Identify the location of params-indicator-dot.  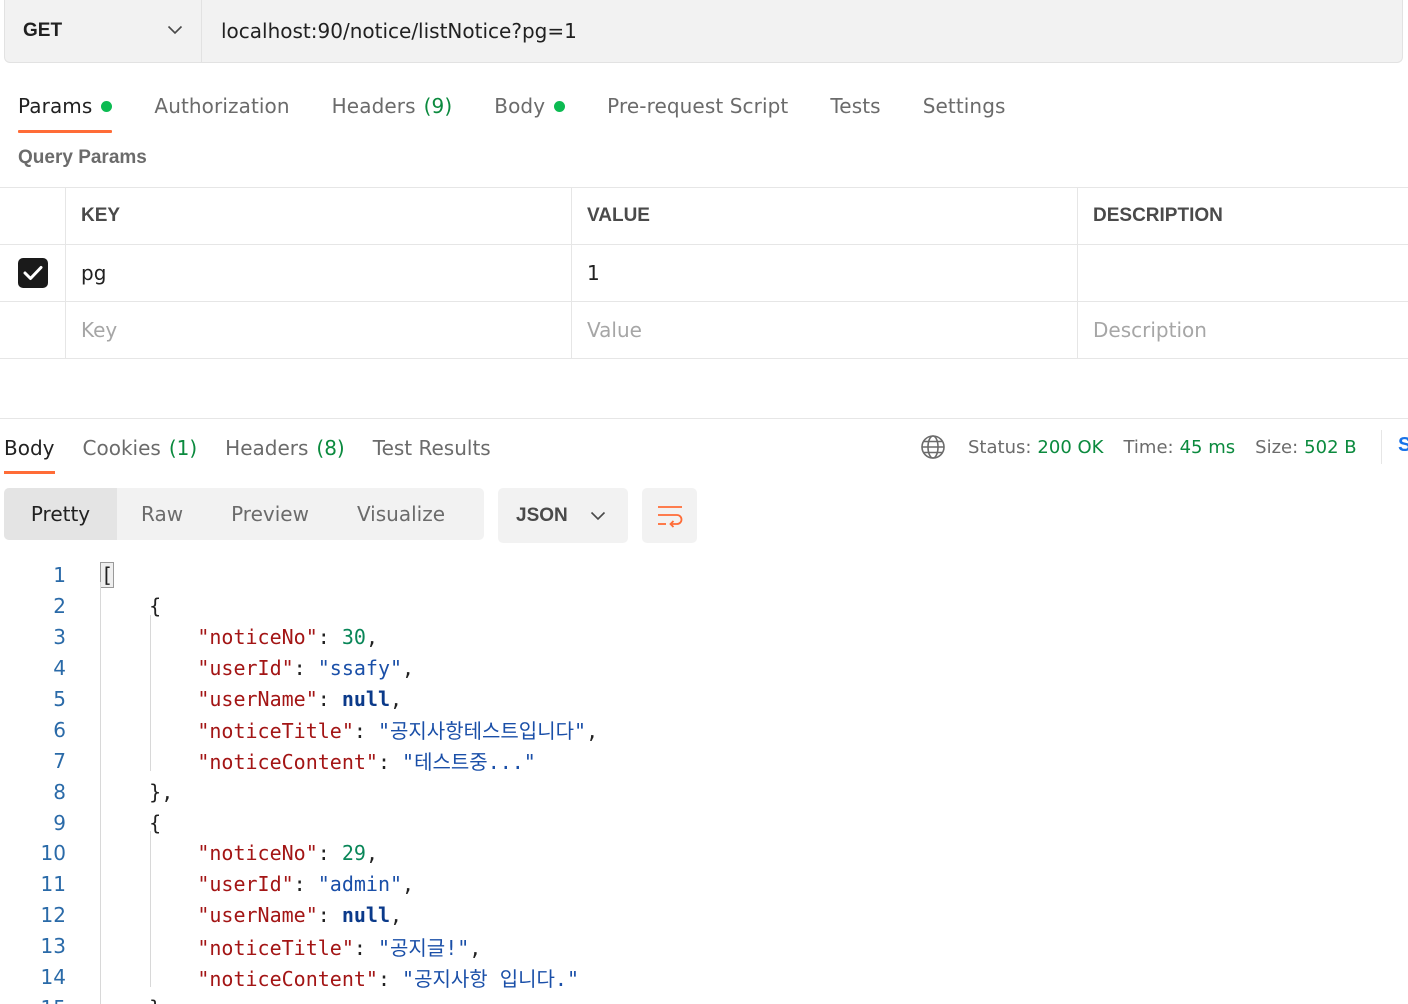
(107, 106).